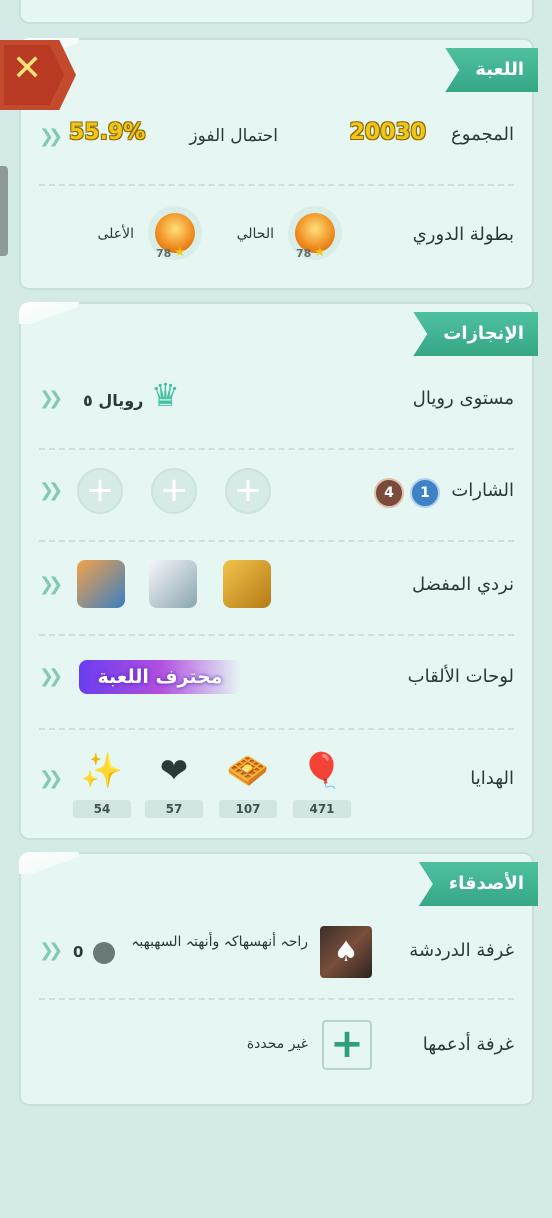 The height and width of the screenshot is (1218, 552). I want to click on royal-label: مستوى رويال, so click(463, 398).